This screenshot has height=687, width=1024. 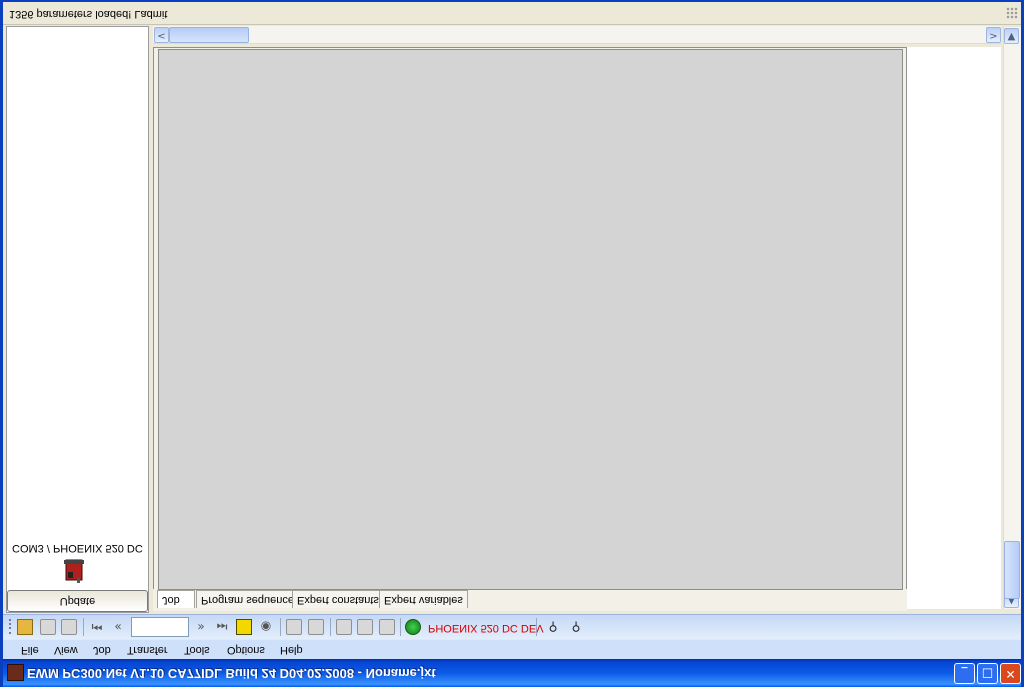 I want to click on tab-job: Job, so click(x=176, y=599).